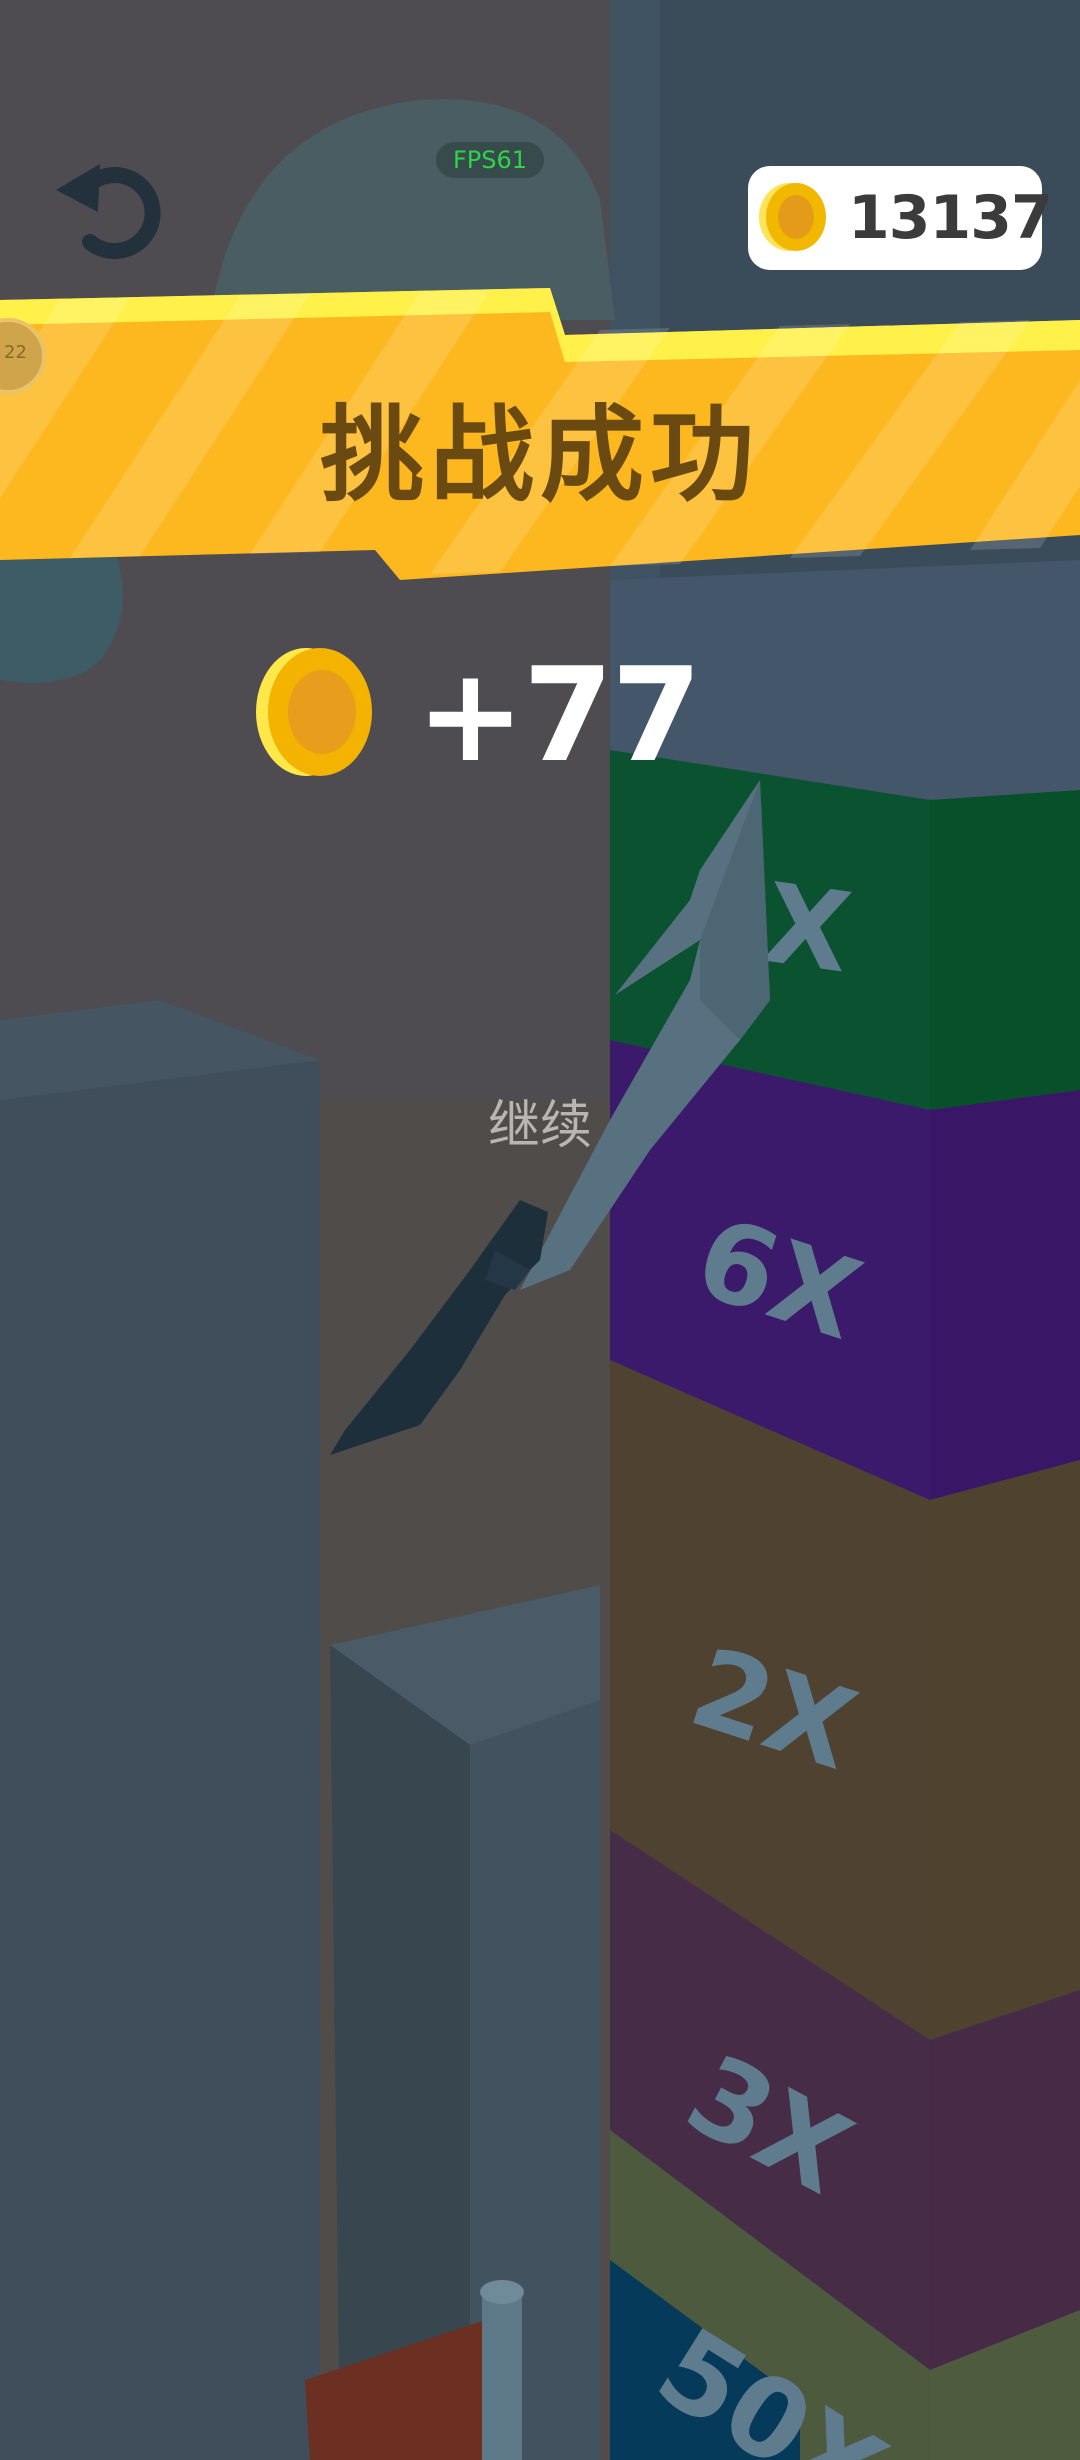  Describe the element at coordinates (807, 928) in the screenshot. I see `multiplier-label: X` at that location.